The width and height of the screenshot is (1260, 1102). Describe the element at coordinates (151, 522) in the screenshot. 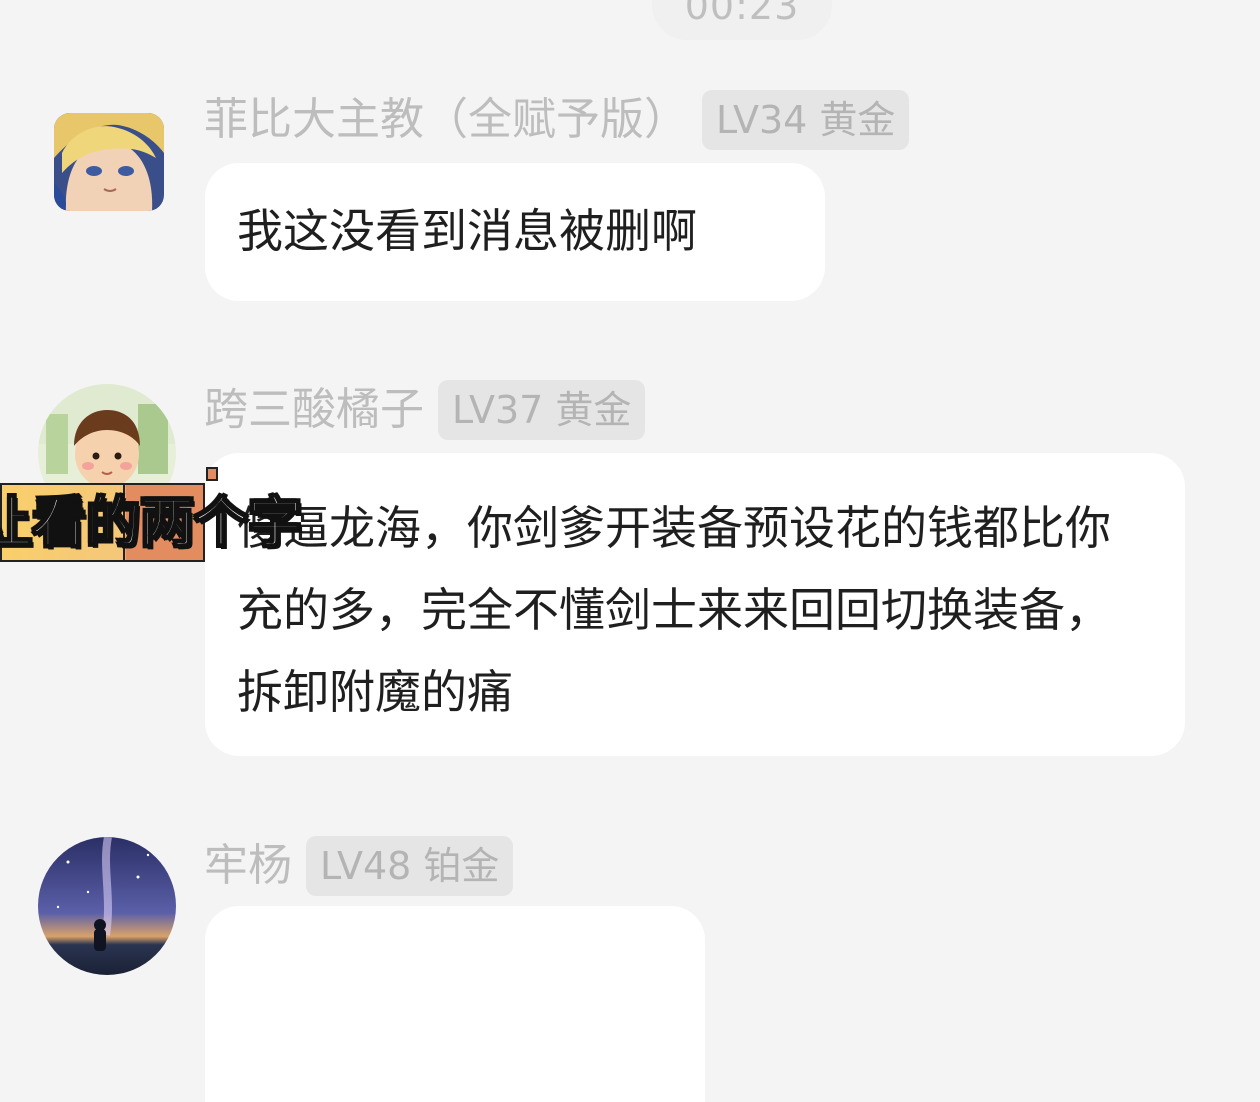

I see `caption-overlay-text: 让看的两个字` at that location.